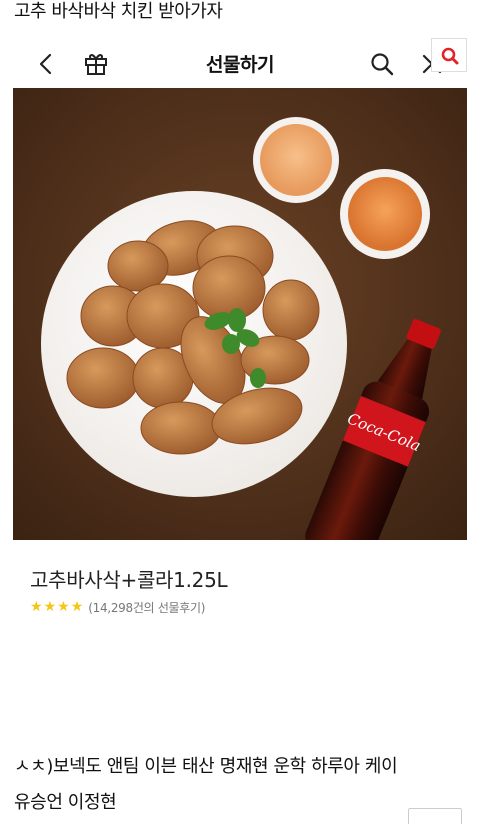  I want to click on post-title: 고추 바삭바삭 치킨 받아가자, so click(118, 11).